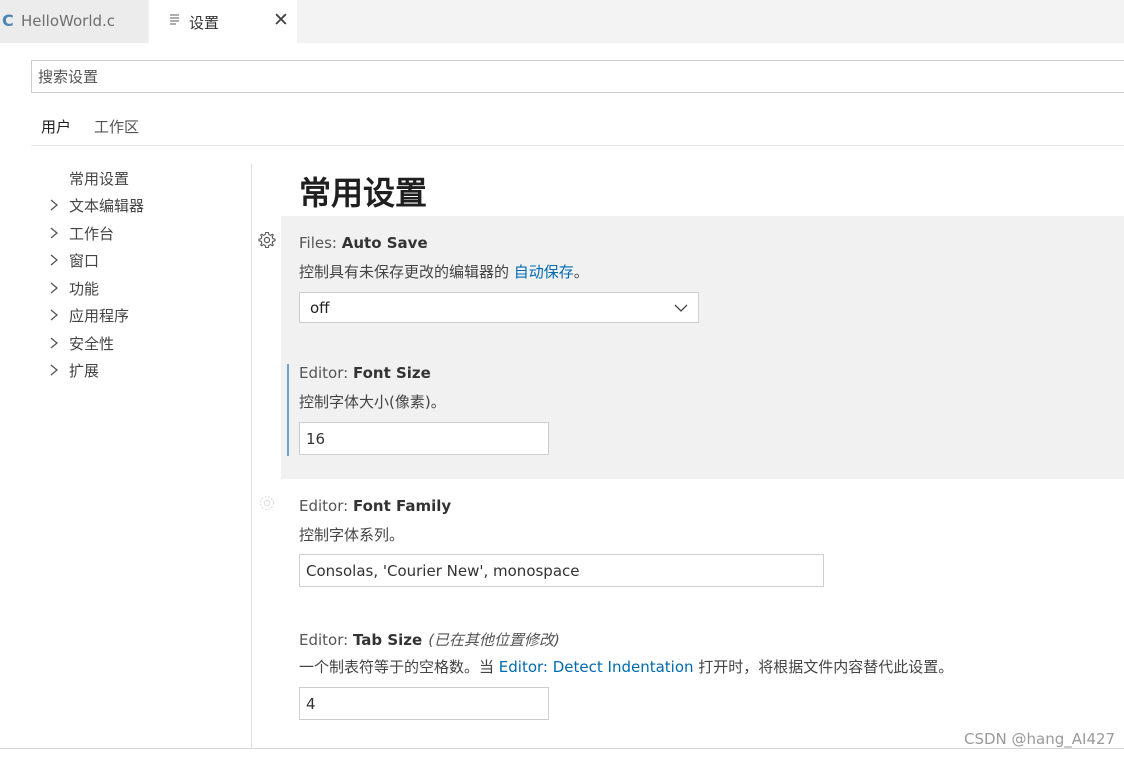 This screenshot has height=758, width=1124. What do you see at coordinates (499, 307) in the screenshot?
I see `auto-save-select: off` at bounding box center [499, 307].